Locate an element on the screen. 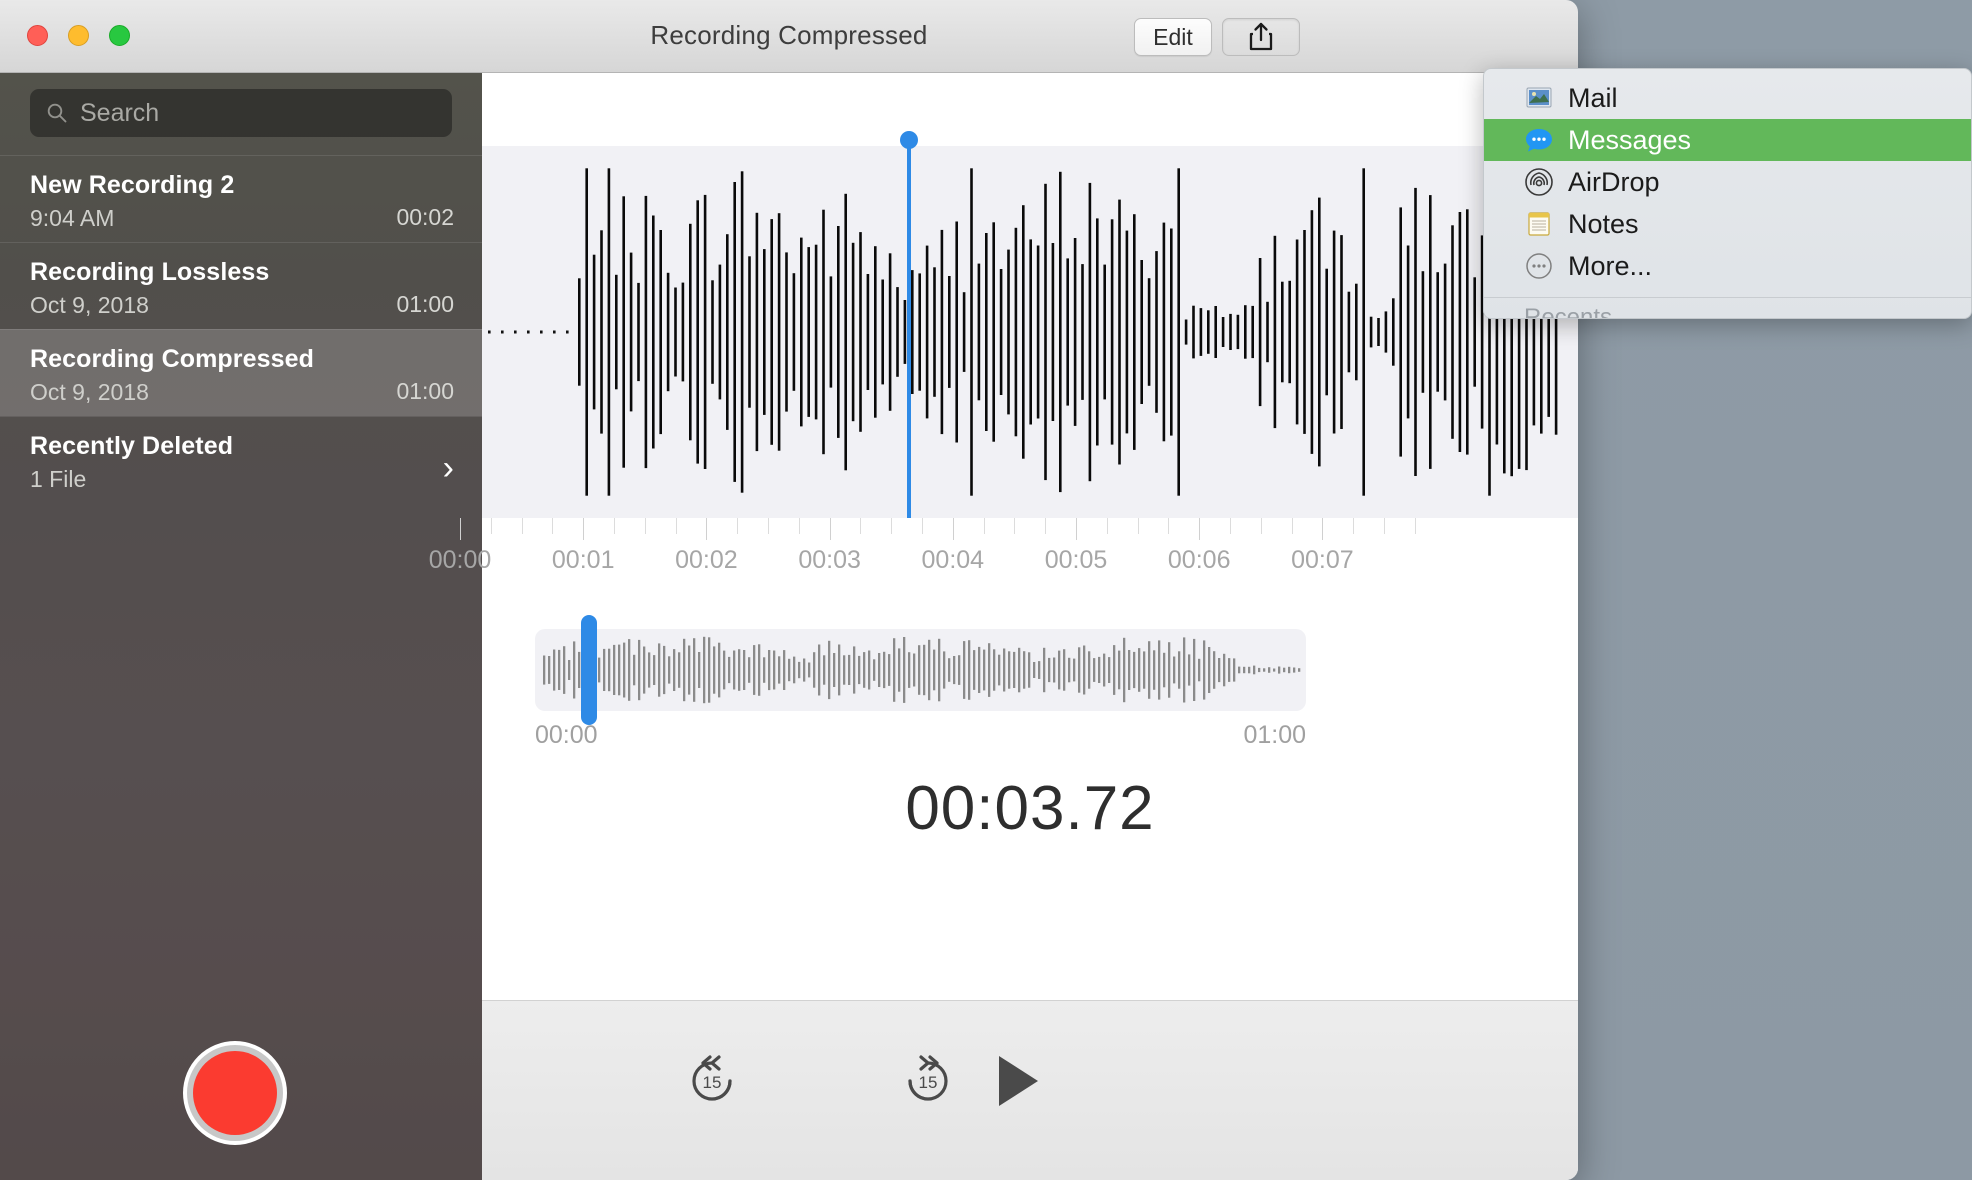 This screenshot has width=1972, height=1180. messages-icon is located at coordinates (1539, 140).